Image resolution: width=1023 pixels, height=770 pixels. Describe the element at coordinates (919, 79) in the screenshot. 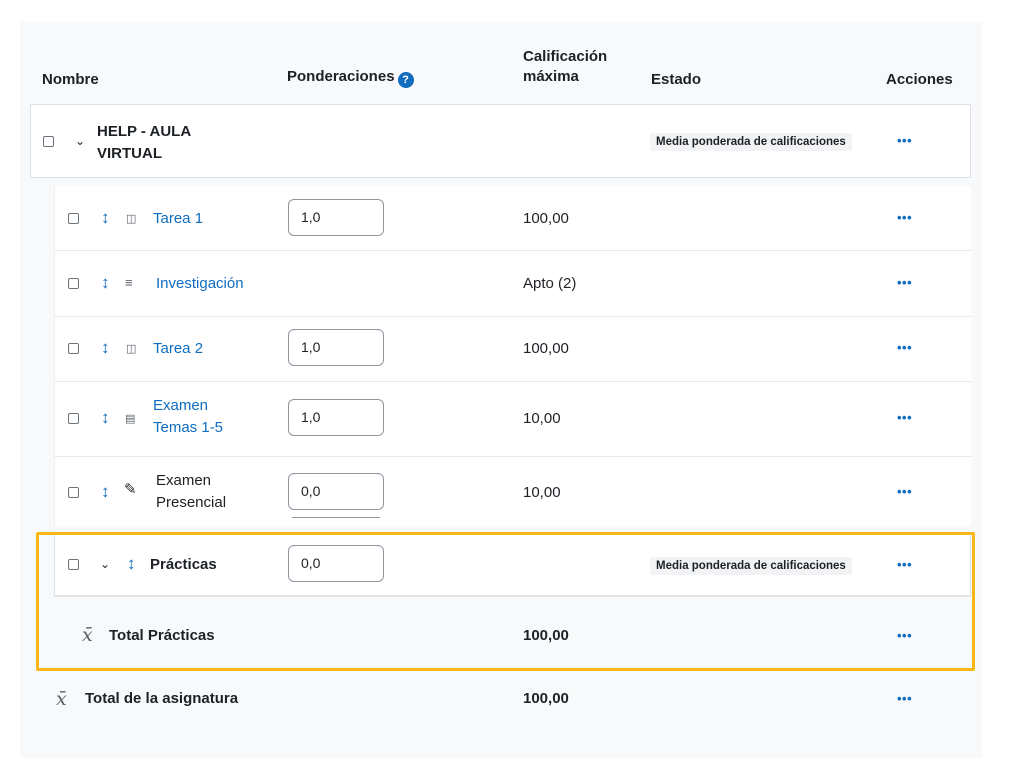

I see `header-acciones: Acciones` at that location.